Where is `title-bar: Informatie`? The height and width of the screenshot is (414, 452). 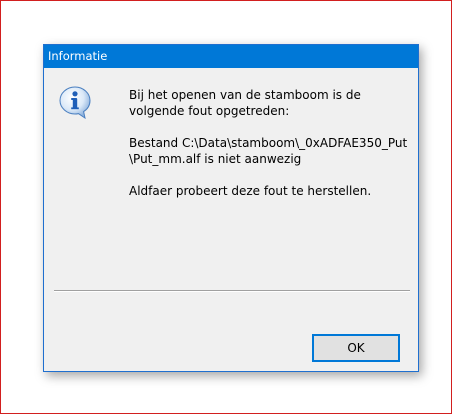 title-bar: Informatie is located at coordinates (231, 56).